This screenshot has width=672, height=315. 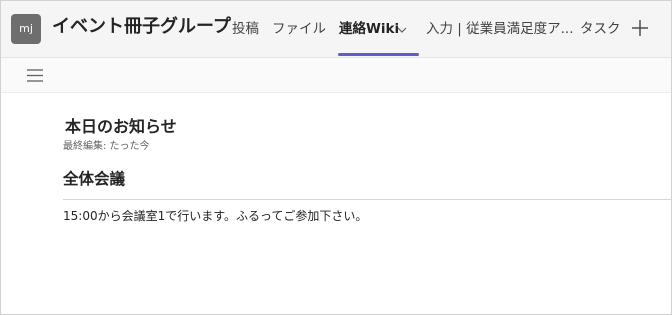 What do you see at coordinates (299, 29) in the screenshot?
I see `tab-files: ファイル` at bounding box center [299, 29].